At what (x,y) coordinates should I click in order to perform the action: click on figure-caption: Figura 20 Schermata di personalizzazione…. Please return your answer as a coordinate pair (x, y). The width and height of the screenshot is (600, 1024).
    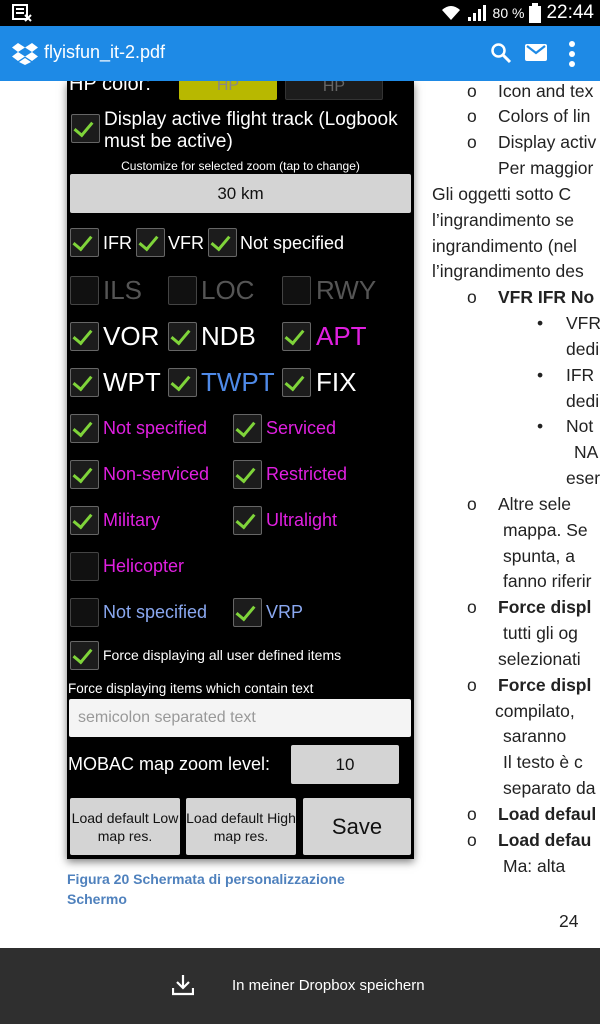
    Looking at the image, I should click on (206, 889).